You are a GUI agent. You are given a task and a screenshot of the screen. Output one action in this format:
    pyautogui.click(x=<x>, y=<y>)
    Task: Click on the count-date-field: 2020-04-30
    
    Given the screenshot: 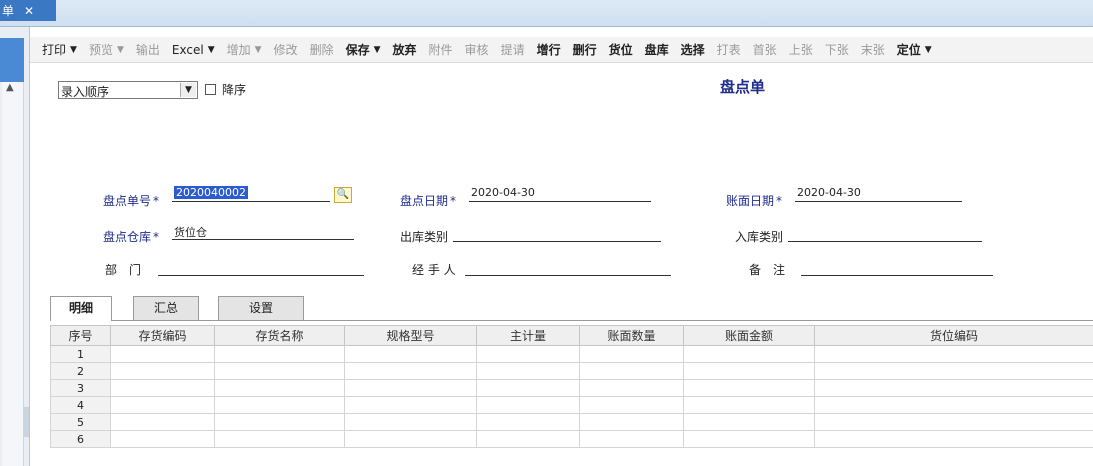 What is the action you would take?
    pyautogui.click(x=560, y=194)
    